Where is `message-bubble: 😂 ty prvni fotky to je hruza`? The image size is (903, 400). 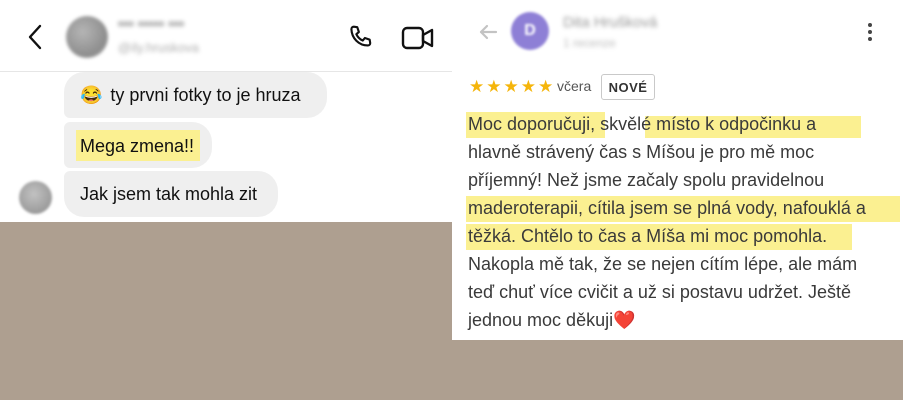
message-bubble: 😂 ty prvni fotky to je hruza is located at coordinates (195, 95).